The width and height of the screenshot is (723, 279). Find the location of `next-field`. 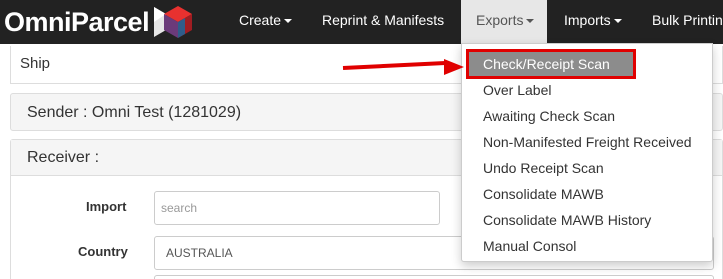

next-field is located at coordinates (434, 277).